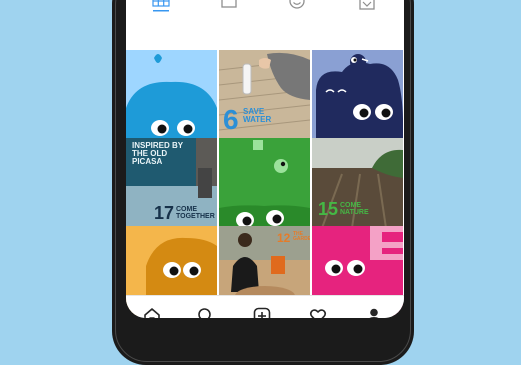 This screenshot has width=521, height=365. What do you see at coordinates (195, 213) in the screenshot?
I see `tile-caption: COME TOGETHER` at bounding box center [195, 213].